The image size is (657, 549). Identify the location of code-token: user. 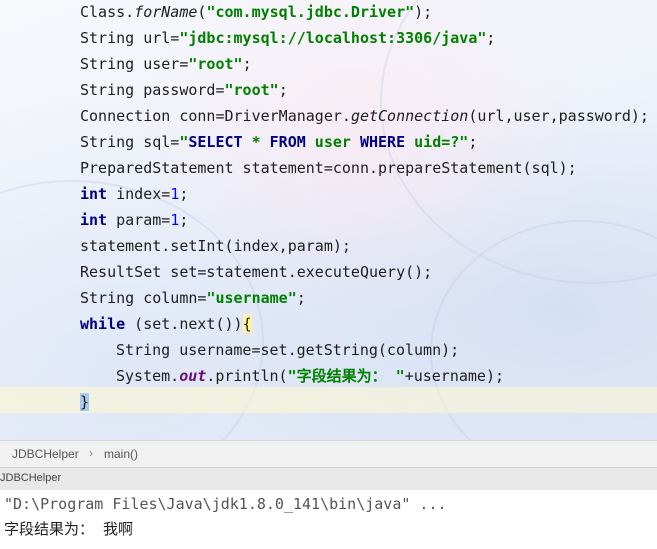
(332, 142).